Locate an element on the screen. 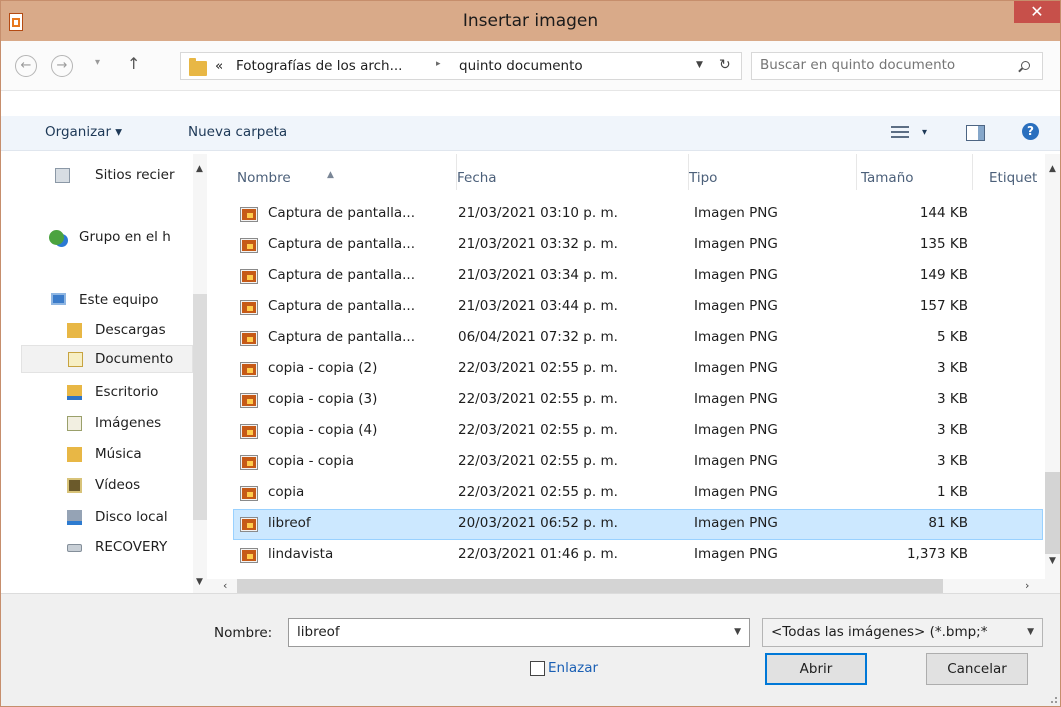  filename-input is located at coordinates (507, 632).